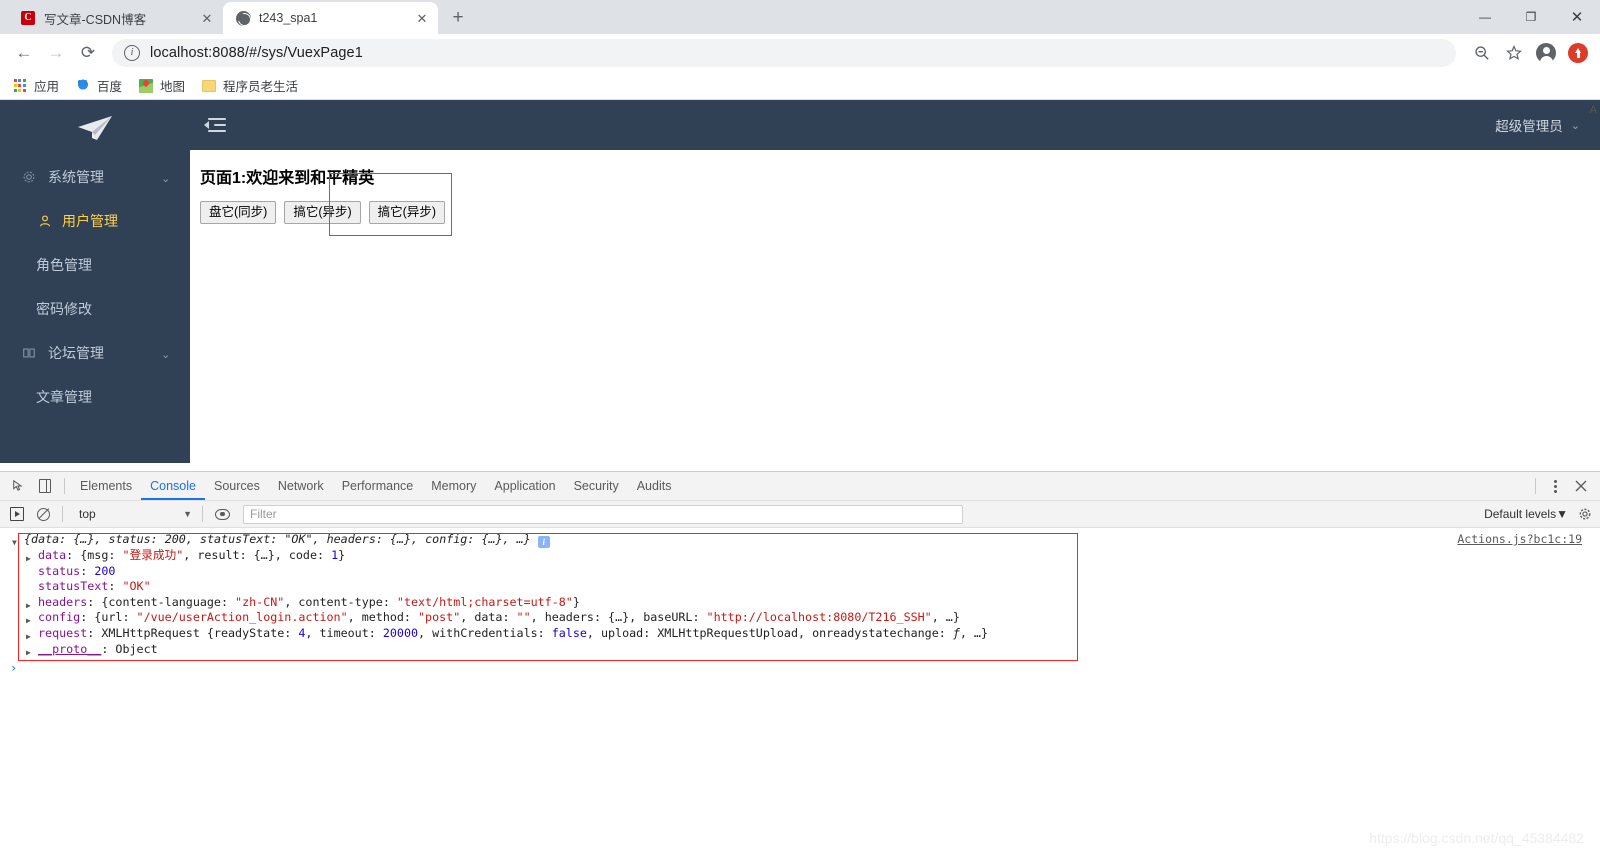 The height and width of the screenshot is (855, 1600). I want to click on bookmark-folder: 程序员老生活, so click(249, 85).